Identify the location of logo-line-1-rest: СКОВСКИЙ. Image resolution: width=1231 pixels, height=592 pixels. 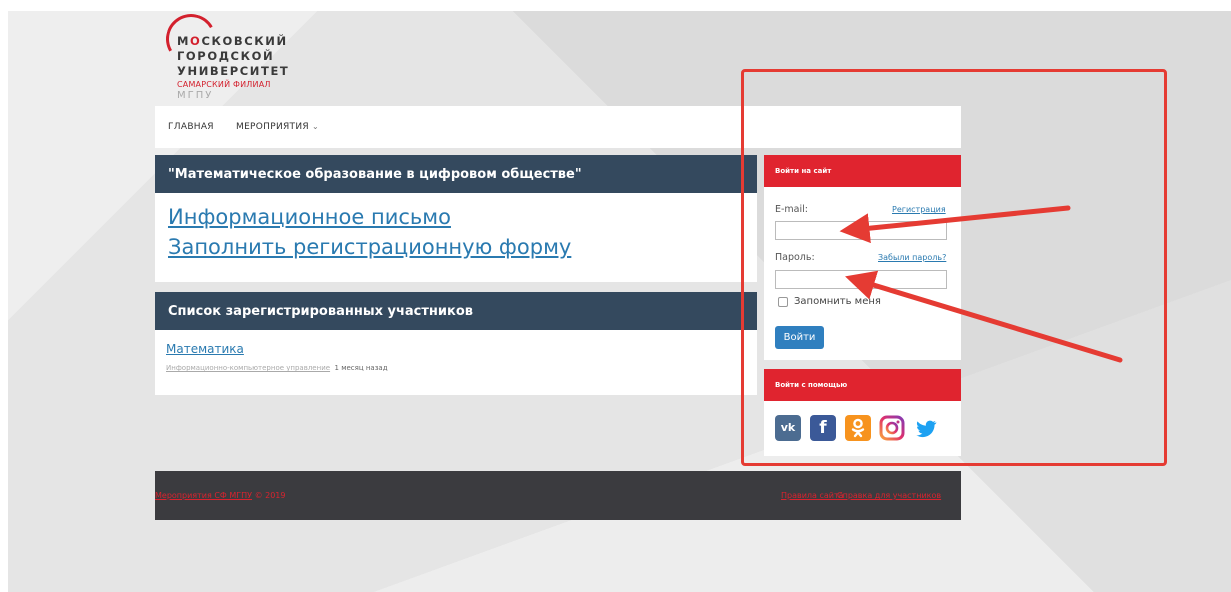
(244, 41).